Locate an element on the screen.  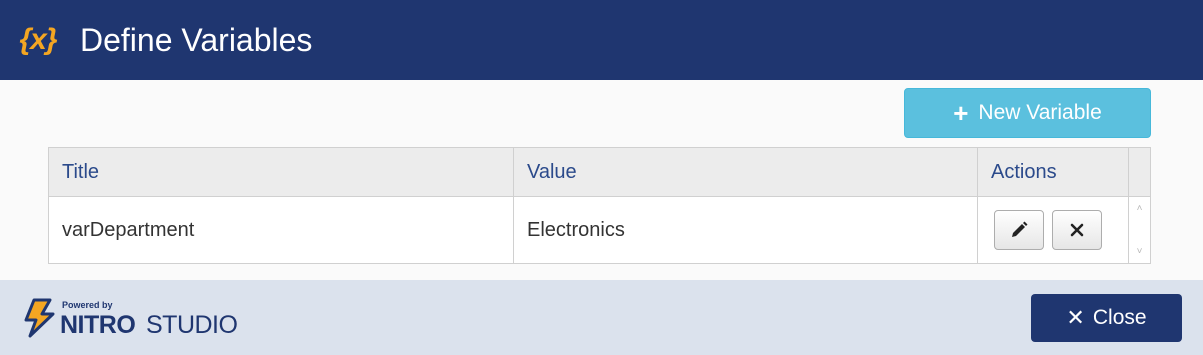
variable-icon: {x} is located at coordinates (38, 39).